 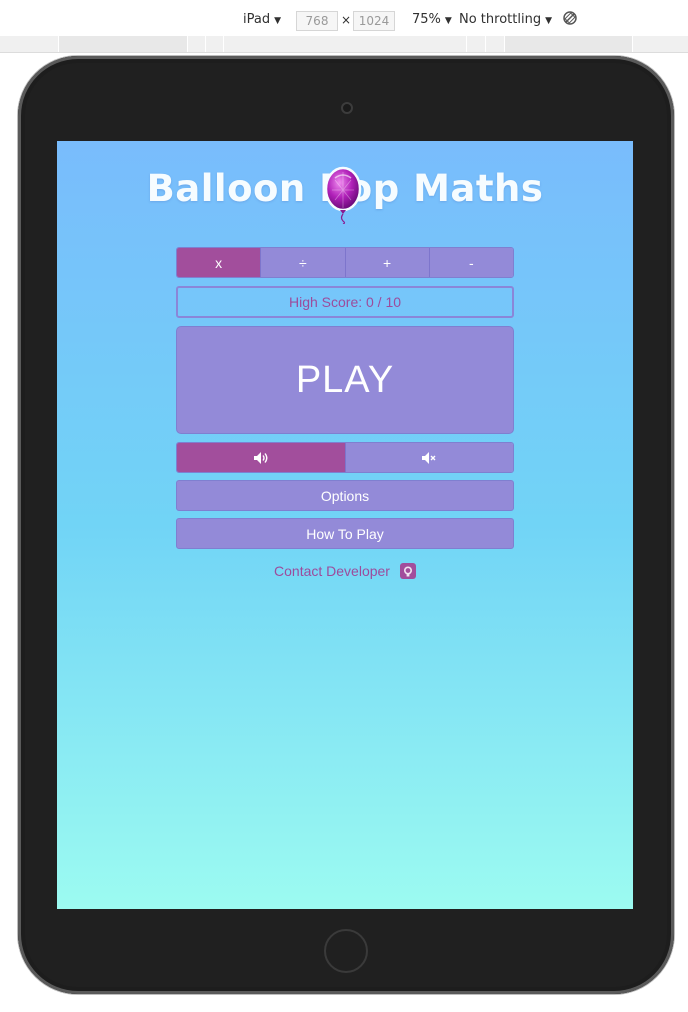 I want to click on rotate-icon, so click(x=570, y=20).